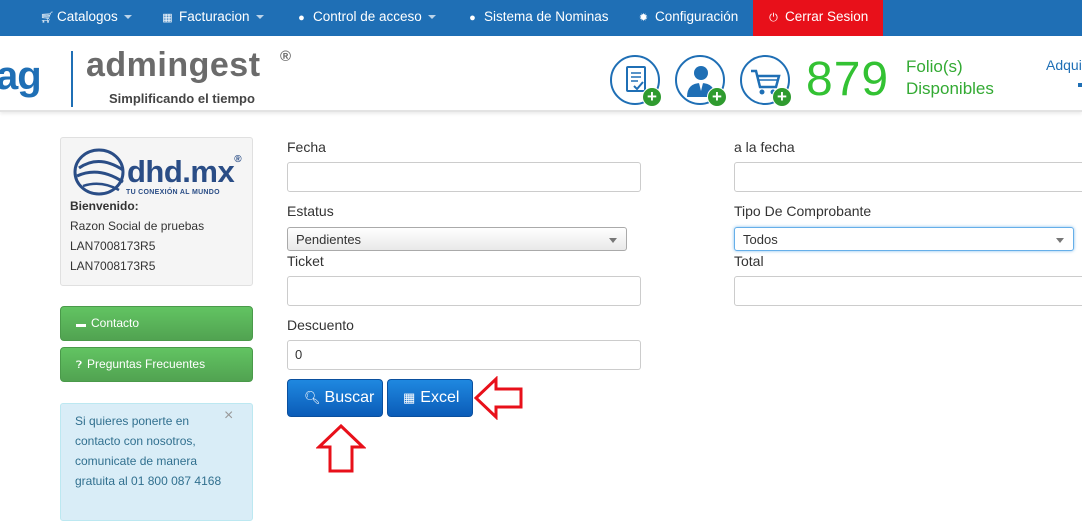 This screenshot has height=526, width=1082. What do you see at coordinates (113, 266) in the screenshot?
I see `rfc-line-2: LAN7008173R5` at bounding box center [113, 266].